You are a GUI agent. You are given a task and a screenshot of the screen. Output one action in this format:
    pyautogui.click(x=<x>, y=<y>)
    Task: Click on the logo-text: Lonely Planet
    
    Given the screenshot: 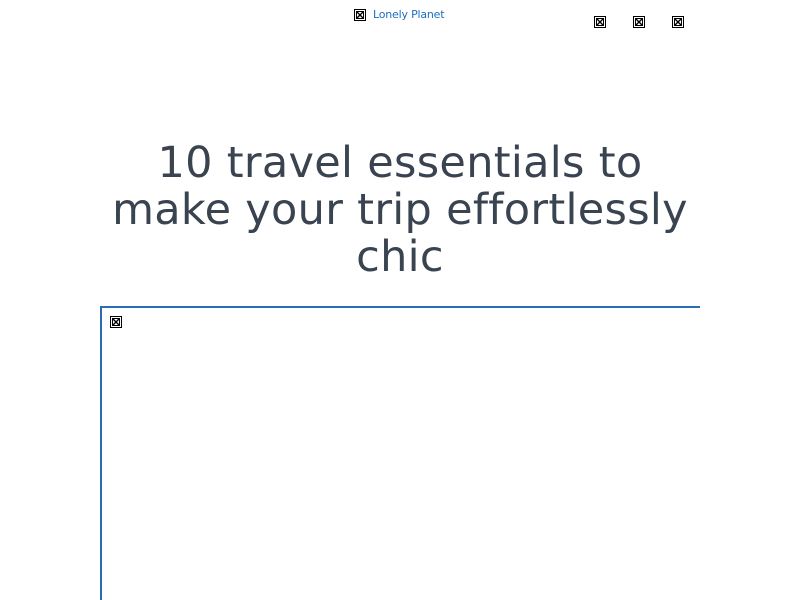 What is the action you would take?
    pyautogui.click(x=409, y=15)
    